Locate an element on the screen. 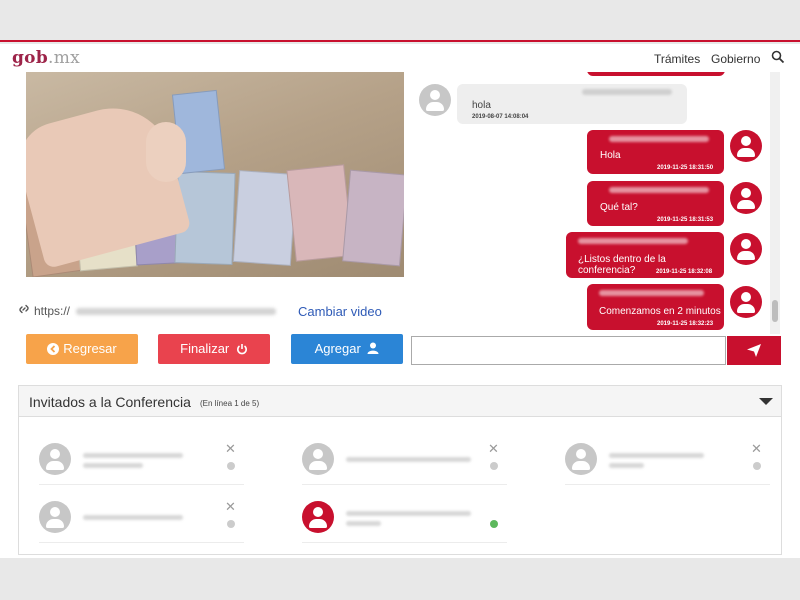 The width and height of the screenshot is (800, 600). message-timestamp: 2019-11-25 18:32:08 is located at coordinates (684, 272).